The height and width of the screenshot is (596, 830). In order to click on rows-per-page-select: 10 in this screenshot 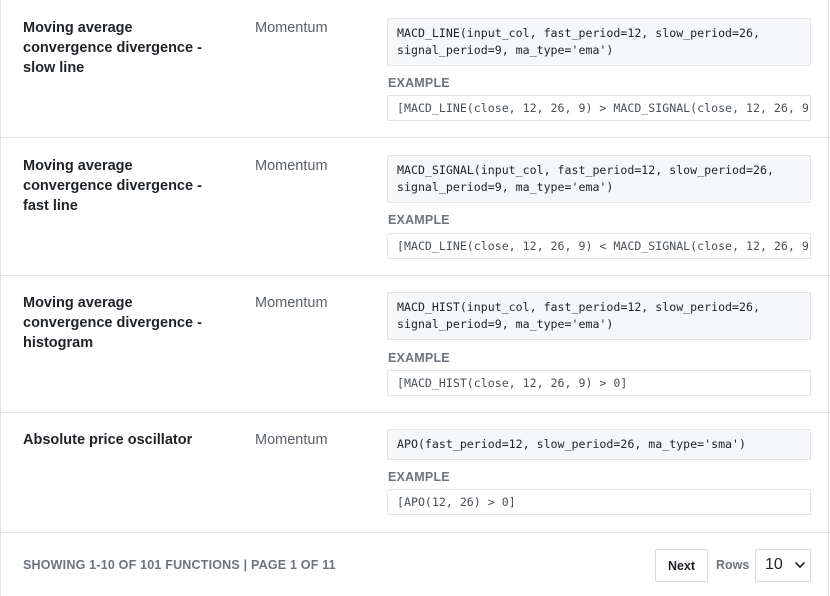, I will do `click(783, 565)`.